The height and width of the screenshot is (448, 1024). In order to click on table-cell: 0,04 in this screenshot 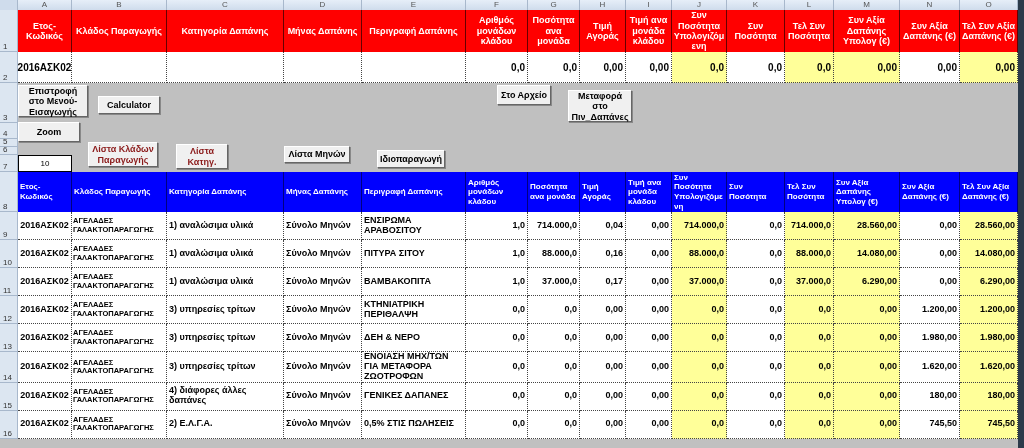, I will do `click(603, 226)`.